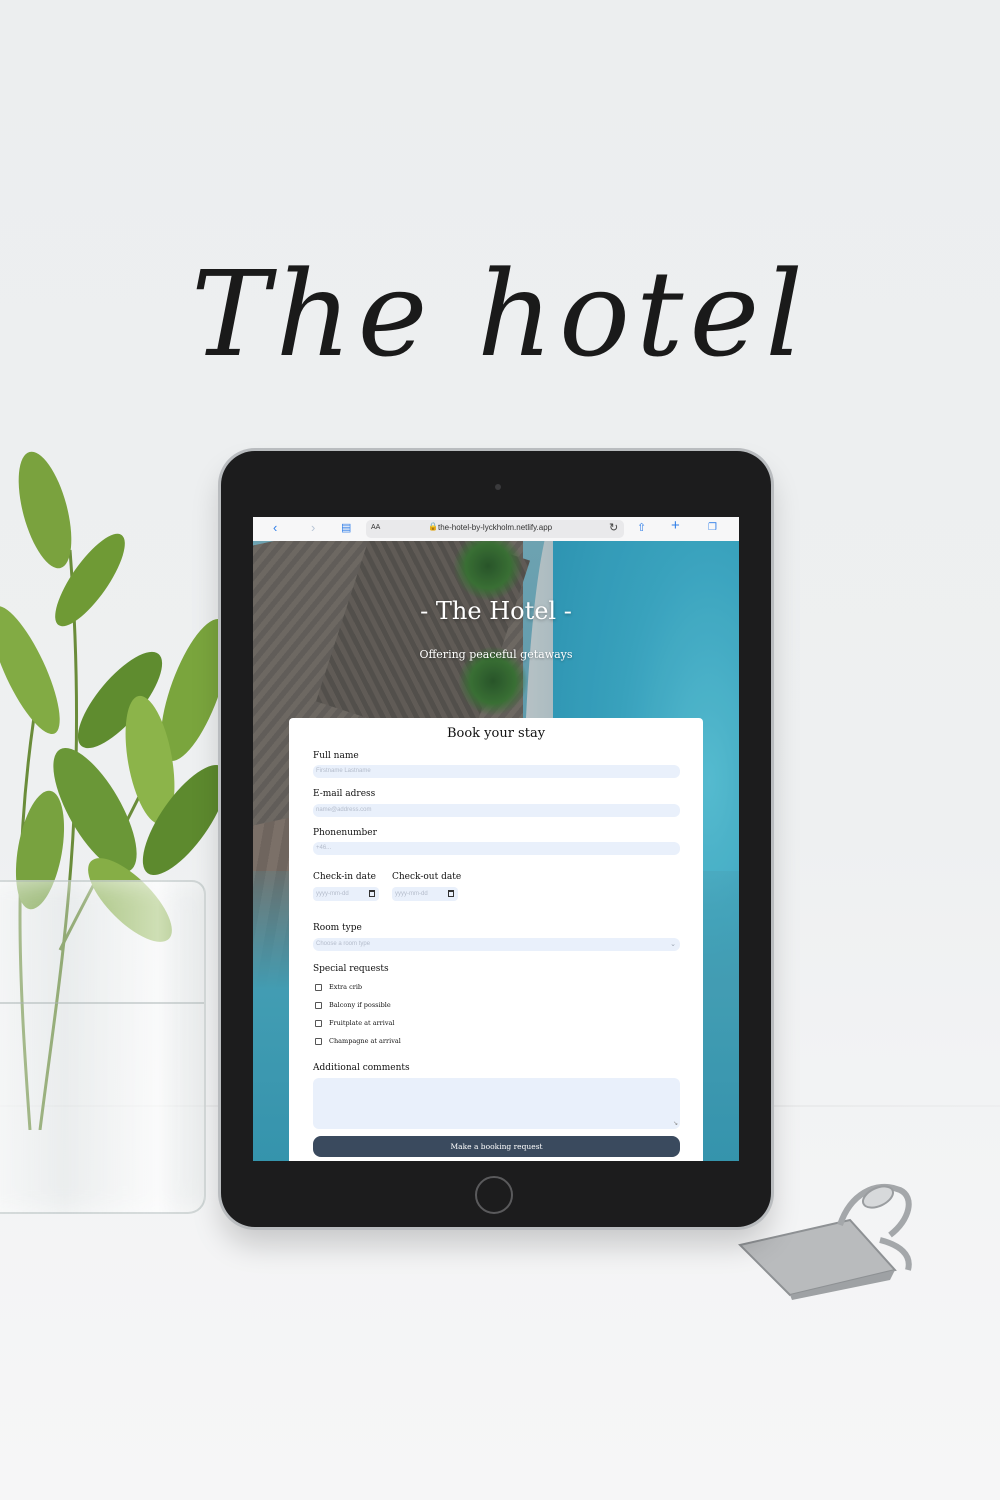  I want to click on resize-handle-icon: ↘, so click(675, 1123).